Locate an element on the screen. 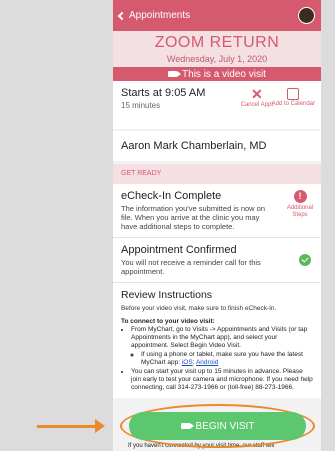 The height and width of the screenshot is (451, 335). back-button: Appointments is located at coordinates (154, 15).